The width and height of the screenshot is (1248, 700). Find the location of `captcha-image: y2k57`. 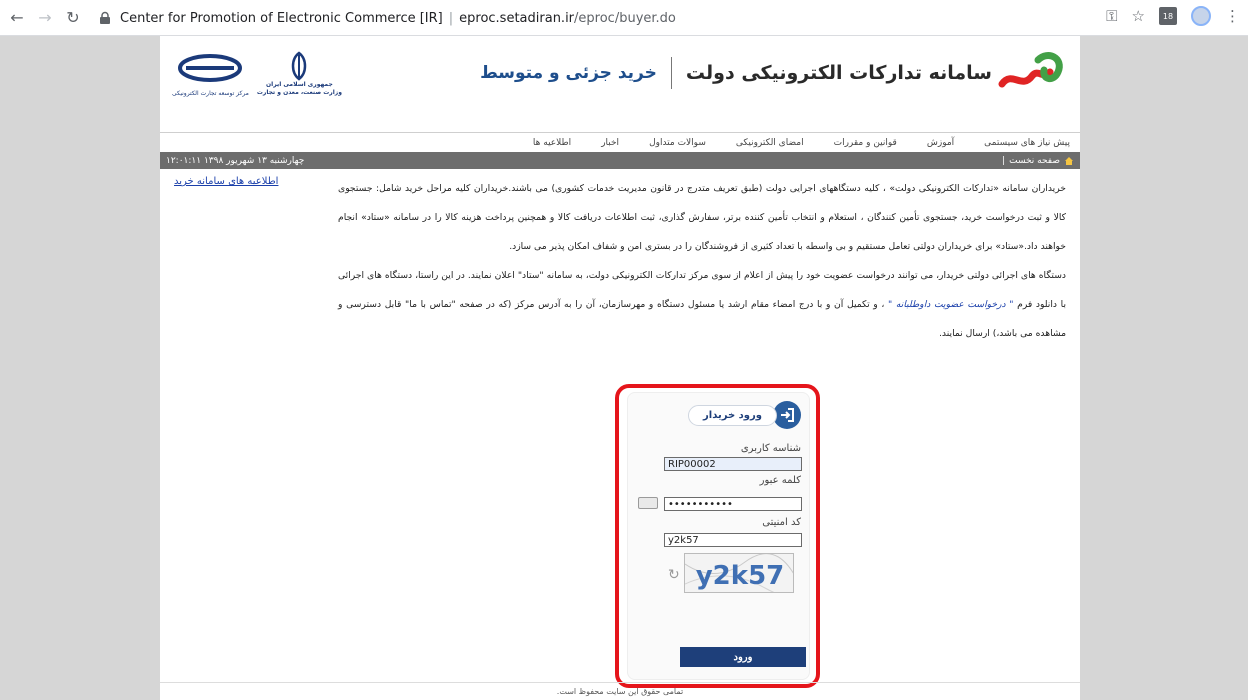

captcha-image: y2k57 is located at coordinates (739, 573).